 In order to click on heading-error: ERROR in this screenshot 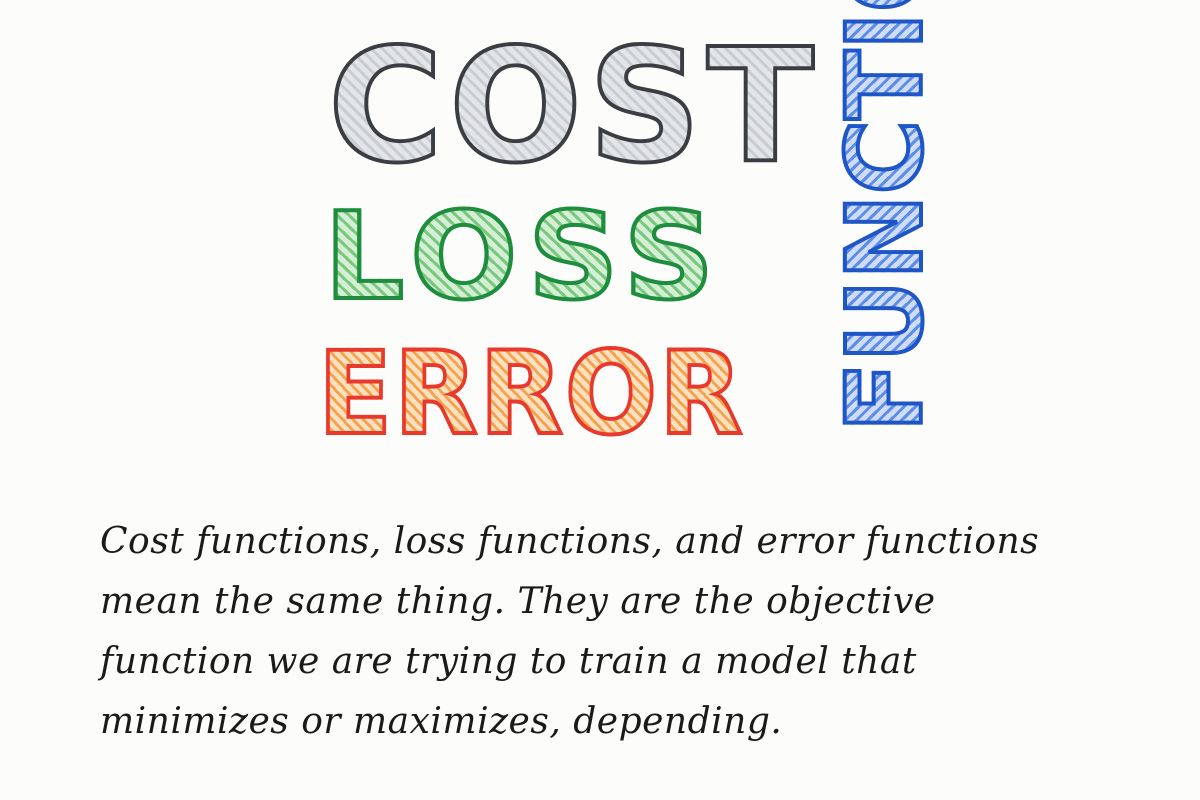, I will do `click(530, 393)`.